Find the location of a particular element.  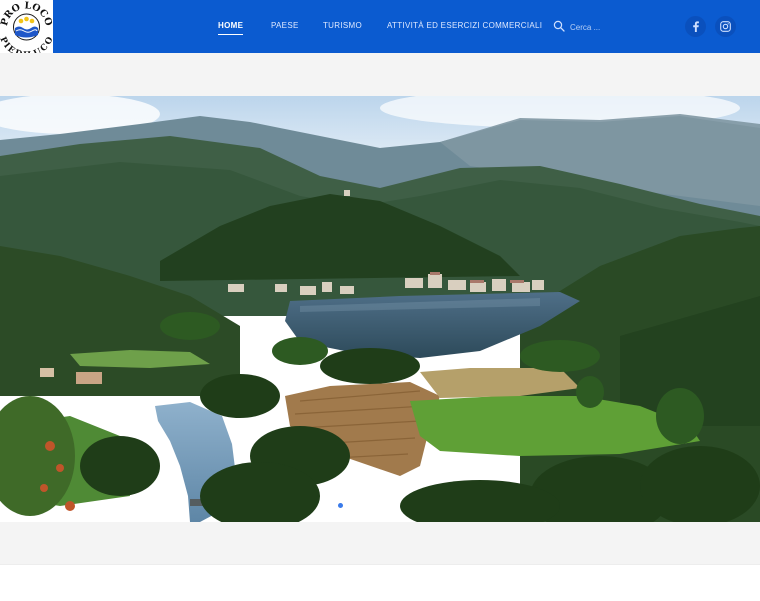

nav-item-paese: PAESE is located at coordinates (285, 25).